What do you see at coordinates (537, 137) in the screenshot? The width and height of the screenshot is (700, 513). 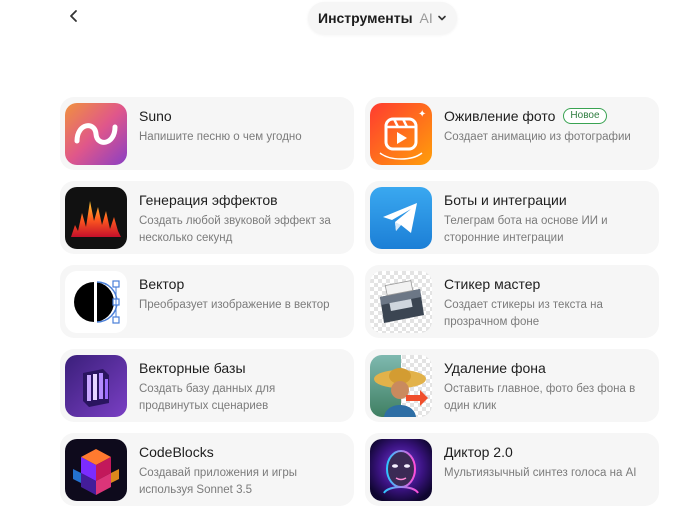 I see `tool-description: Создает анимацию из фотографии` at bounding box center [537, 137].